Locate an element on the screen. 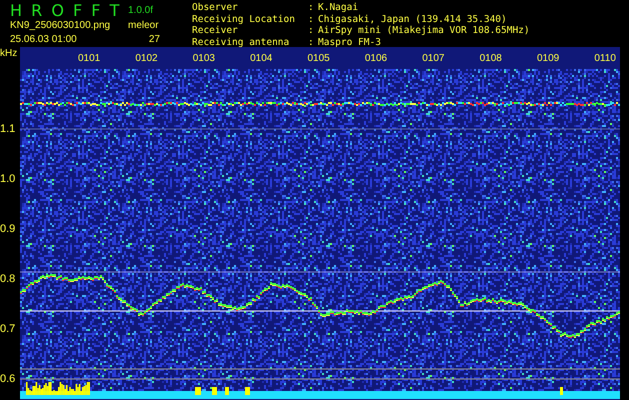  info-label: Receiver is located at coordinates (215, 30).